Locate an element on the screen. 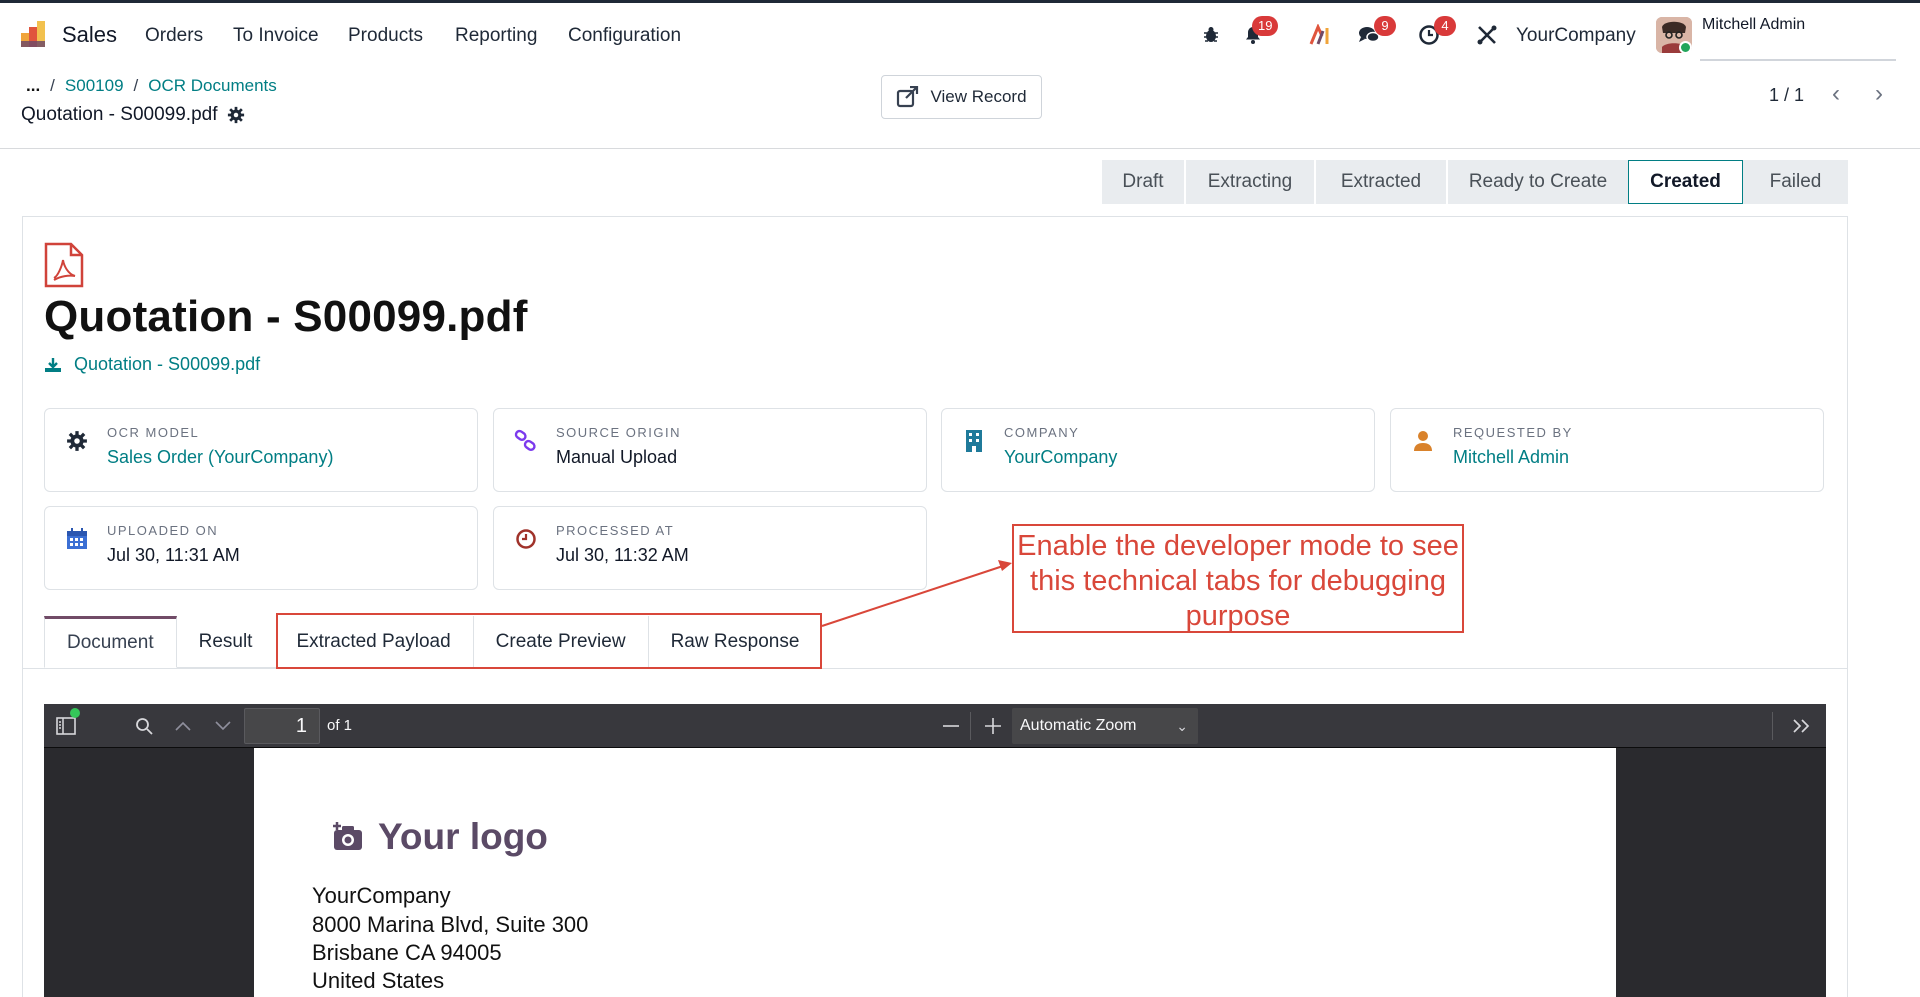 The height and width of the screenshot is (997, 1920). card-label: OCR MODEL is located at coordinates (153, 432).